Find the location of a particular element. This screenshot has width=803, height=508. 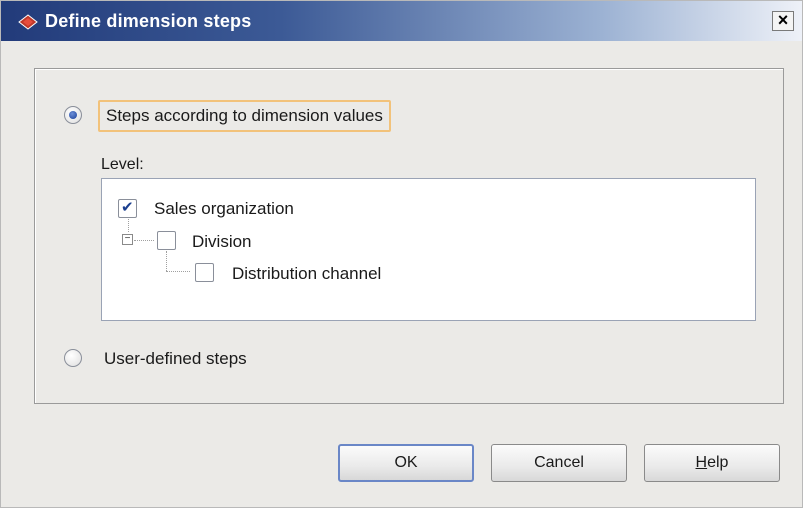

sales-organization-checkbox: ✔ is located at coordinates (127, 208).